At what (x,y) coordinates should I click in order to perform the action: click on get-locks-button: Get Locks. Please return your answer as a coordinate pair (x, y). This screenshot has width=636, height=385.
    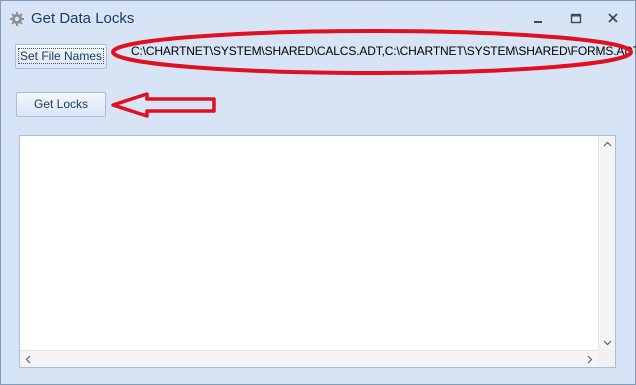
    Looking at the image, I should click on (61, 104).